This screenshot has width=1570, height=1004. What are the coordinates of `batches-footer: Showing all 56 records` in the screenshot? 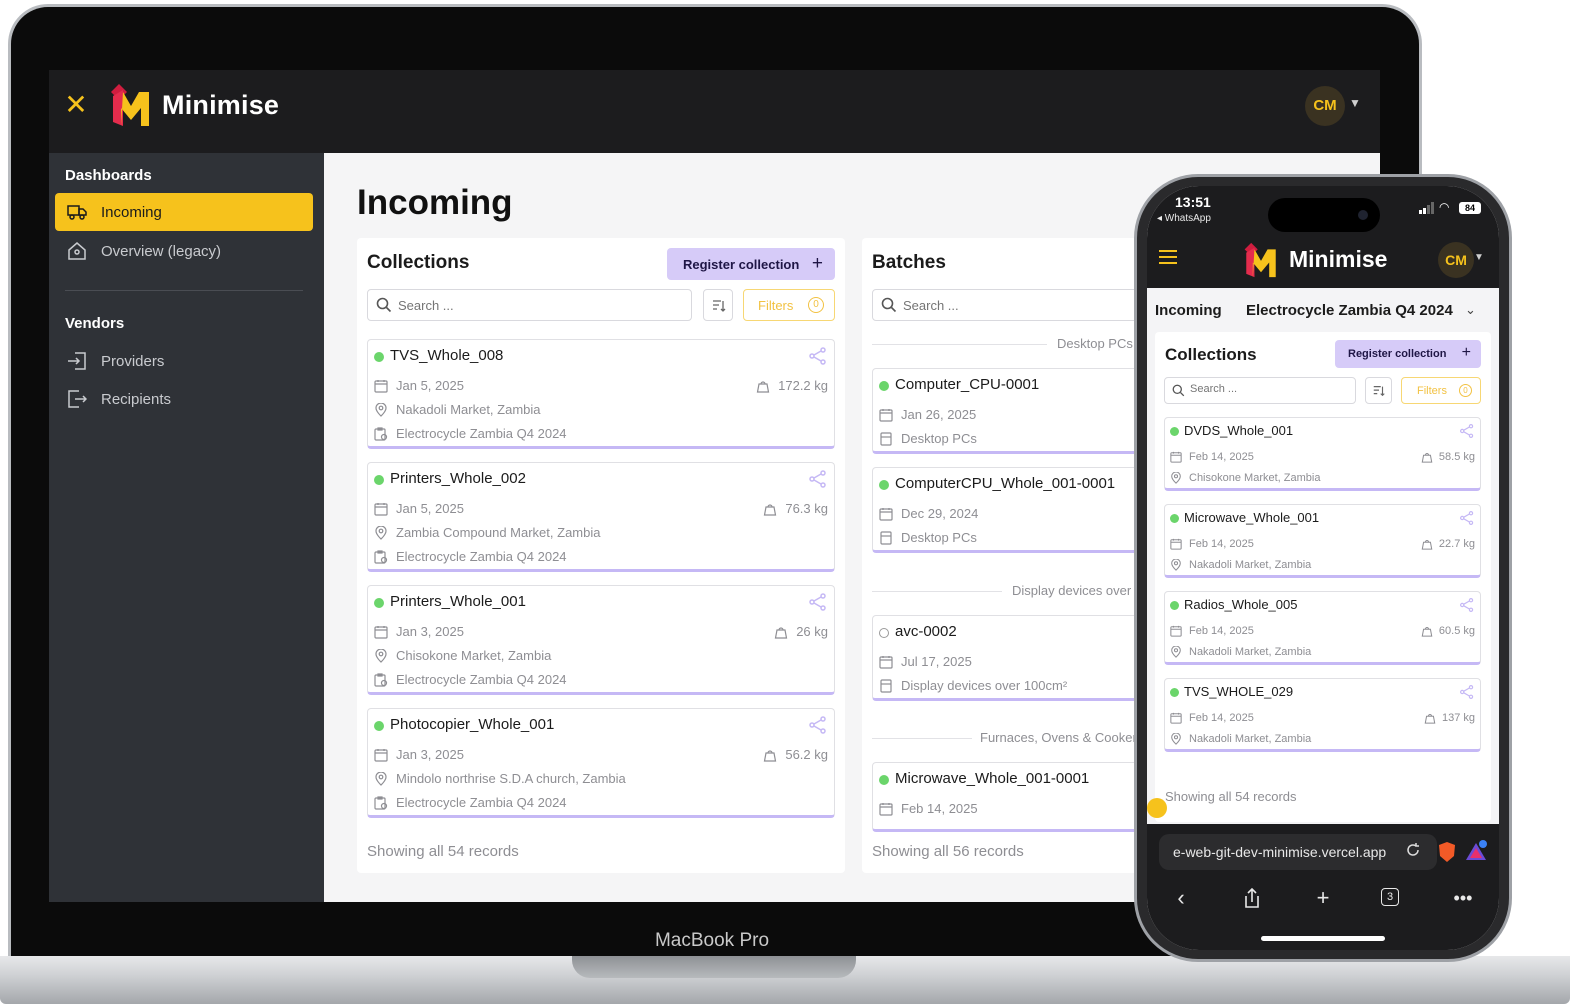 It's located at (948, 851).